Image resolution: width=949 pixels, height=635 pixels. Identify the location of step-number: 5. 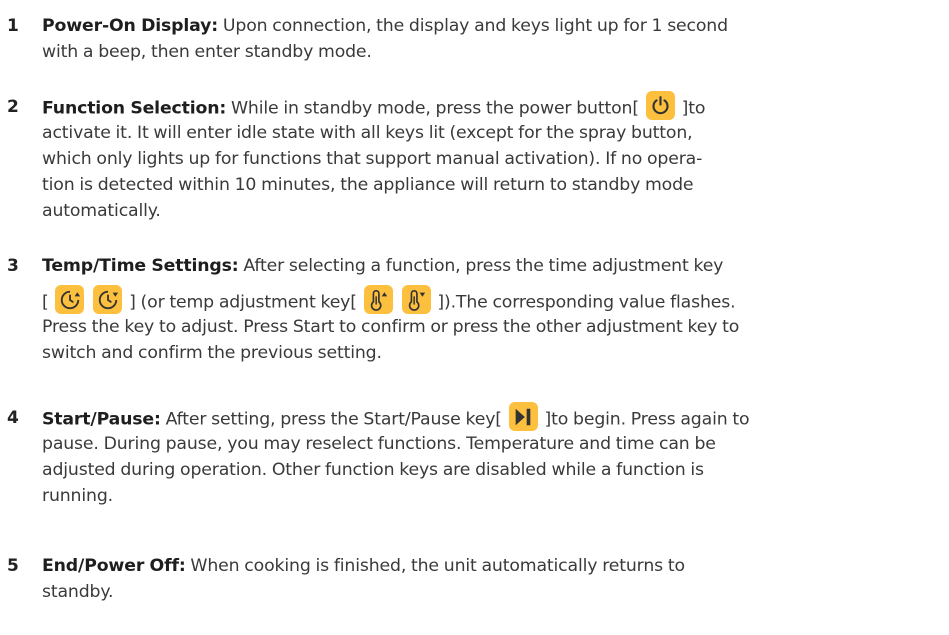
(13, 566).